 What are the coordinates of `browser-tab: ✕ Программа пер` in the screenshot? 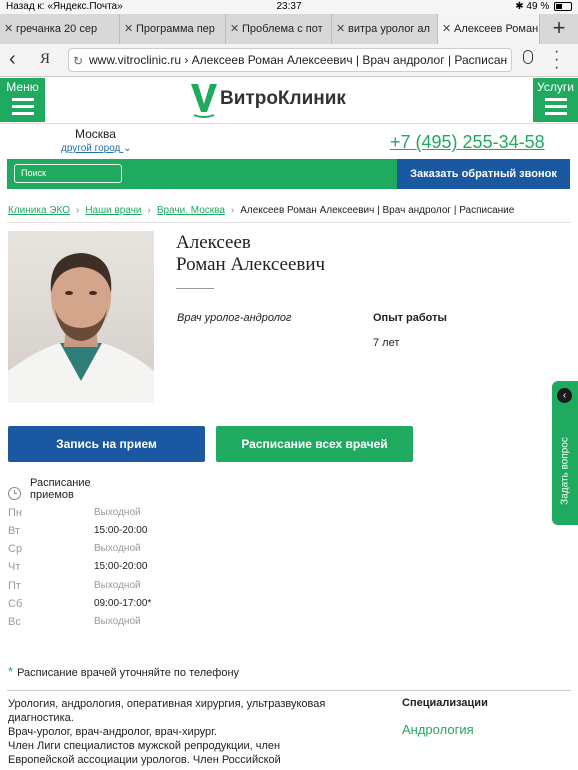 It's located at (173, 29).